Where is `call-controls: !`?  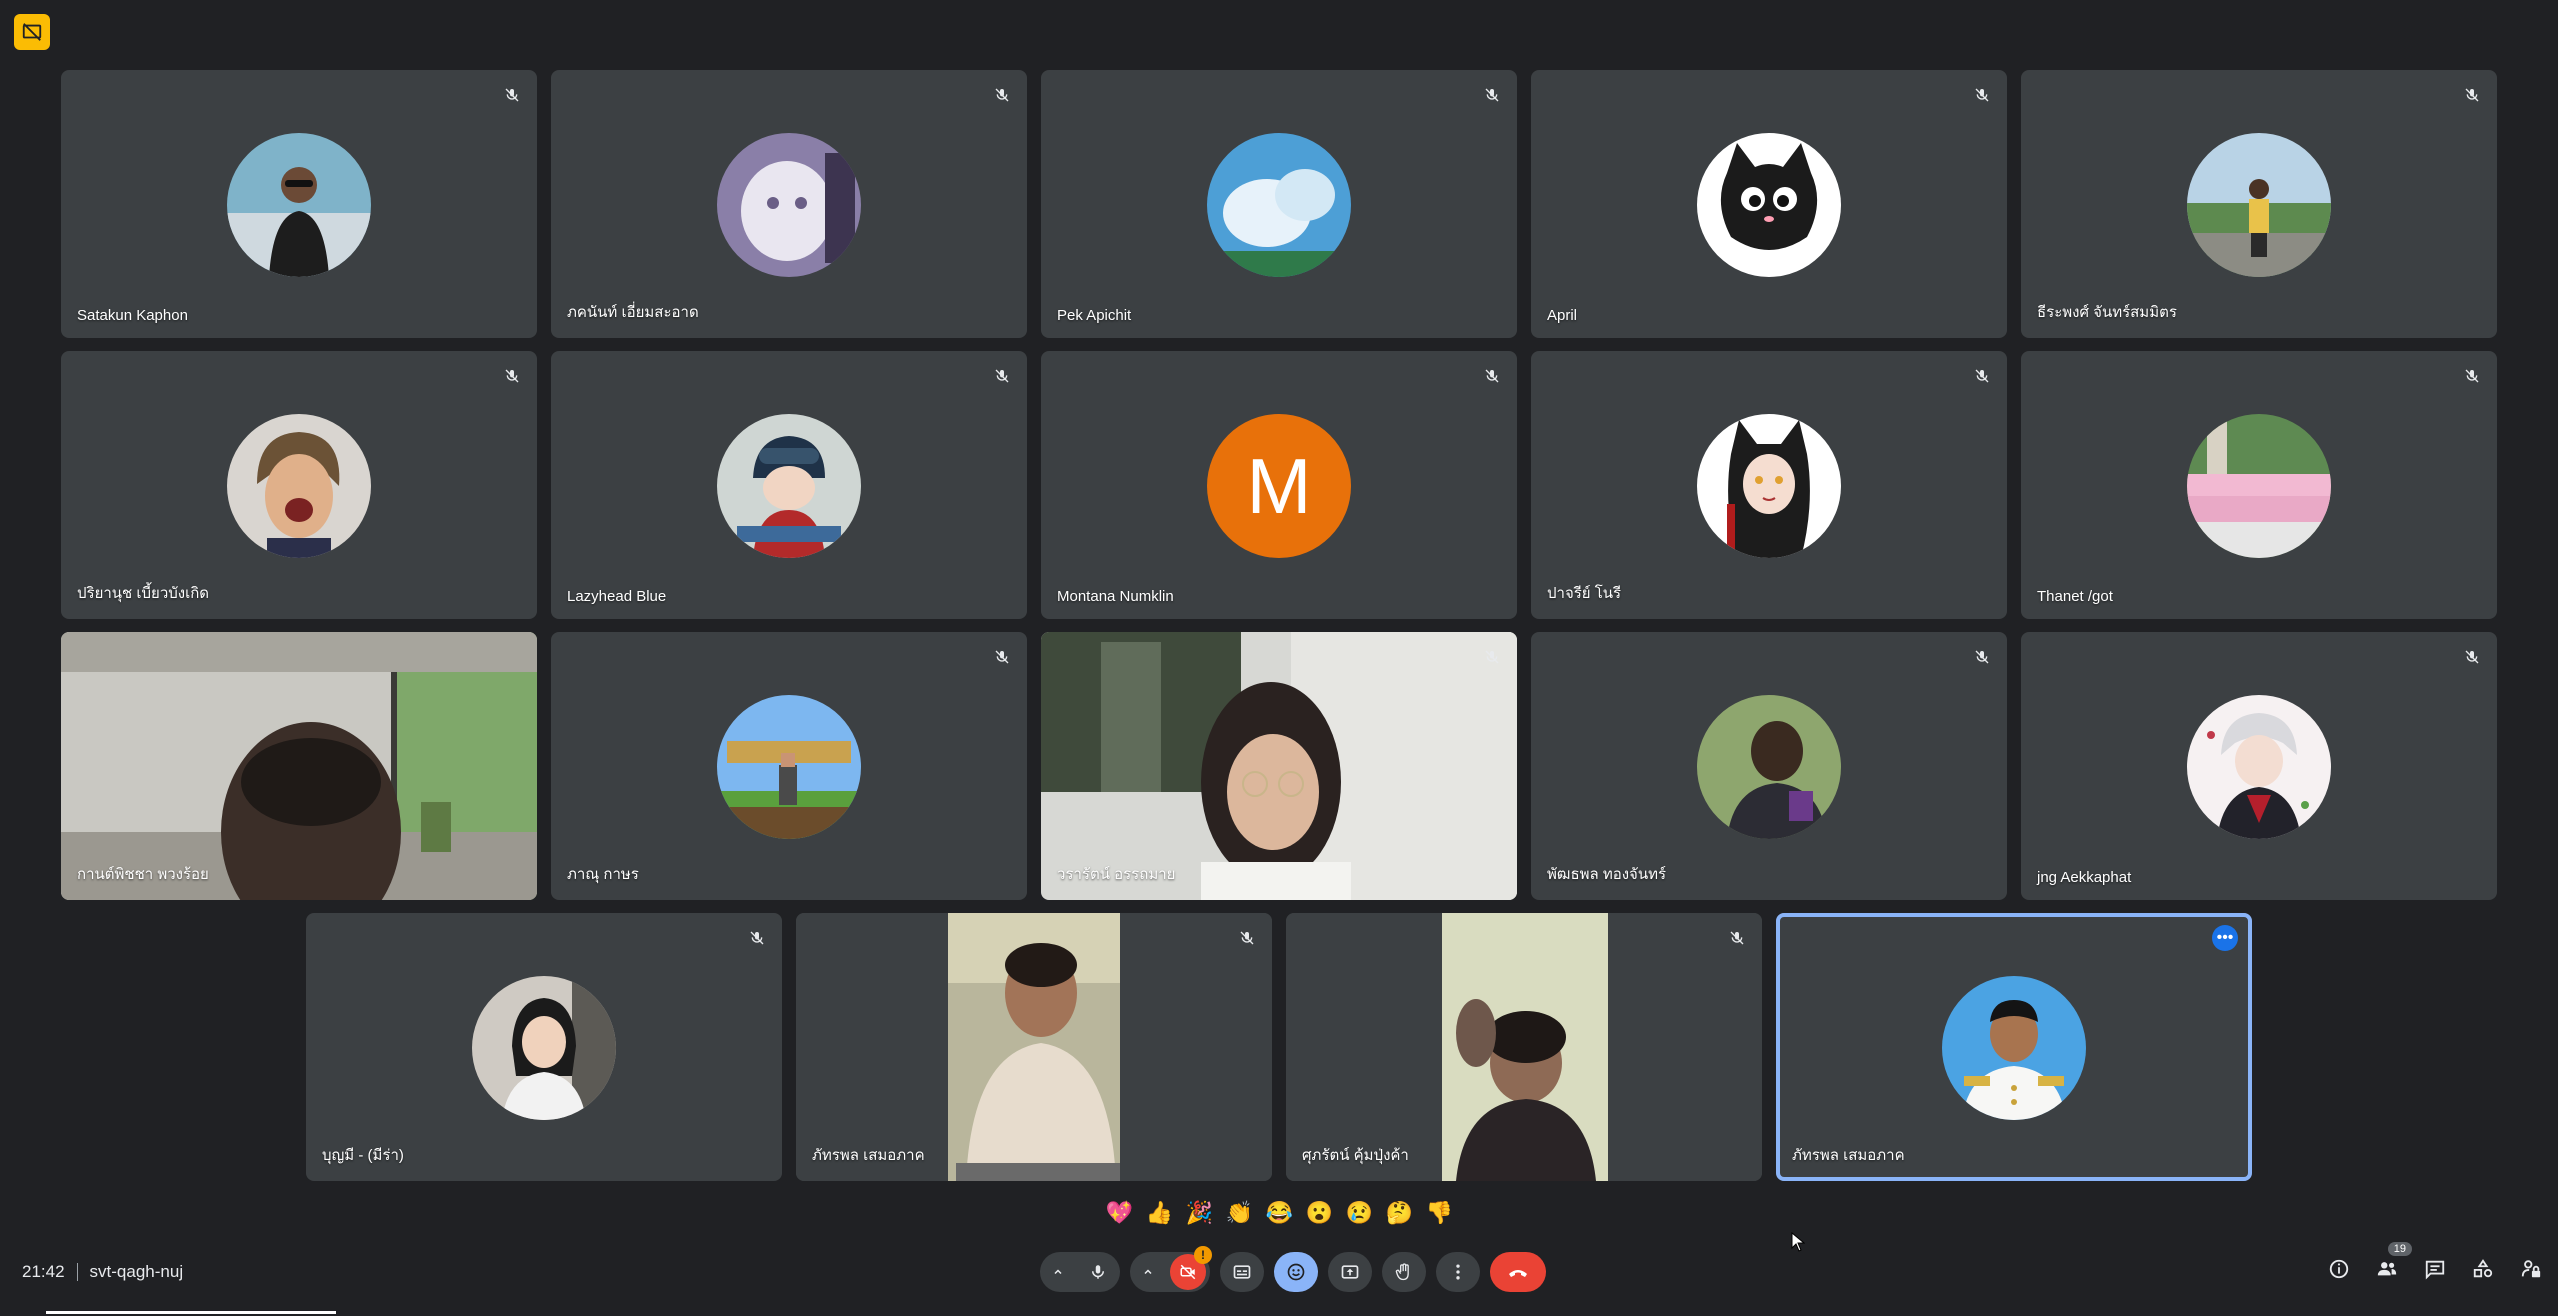 call-controls: ! is located at coordinates (1293, 1269).